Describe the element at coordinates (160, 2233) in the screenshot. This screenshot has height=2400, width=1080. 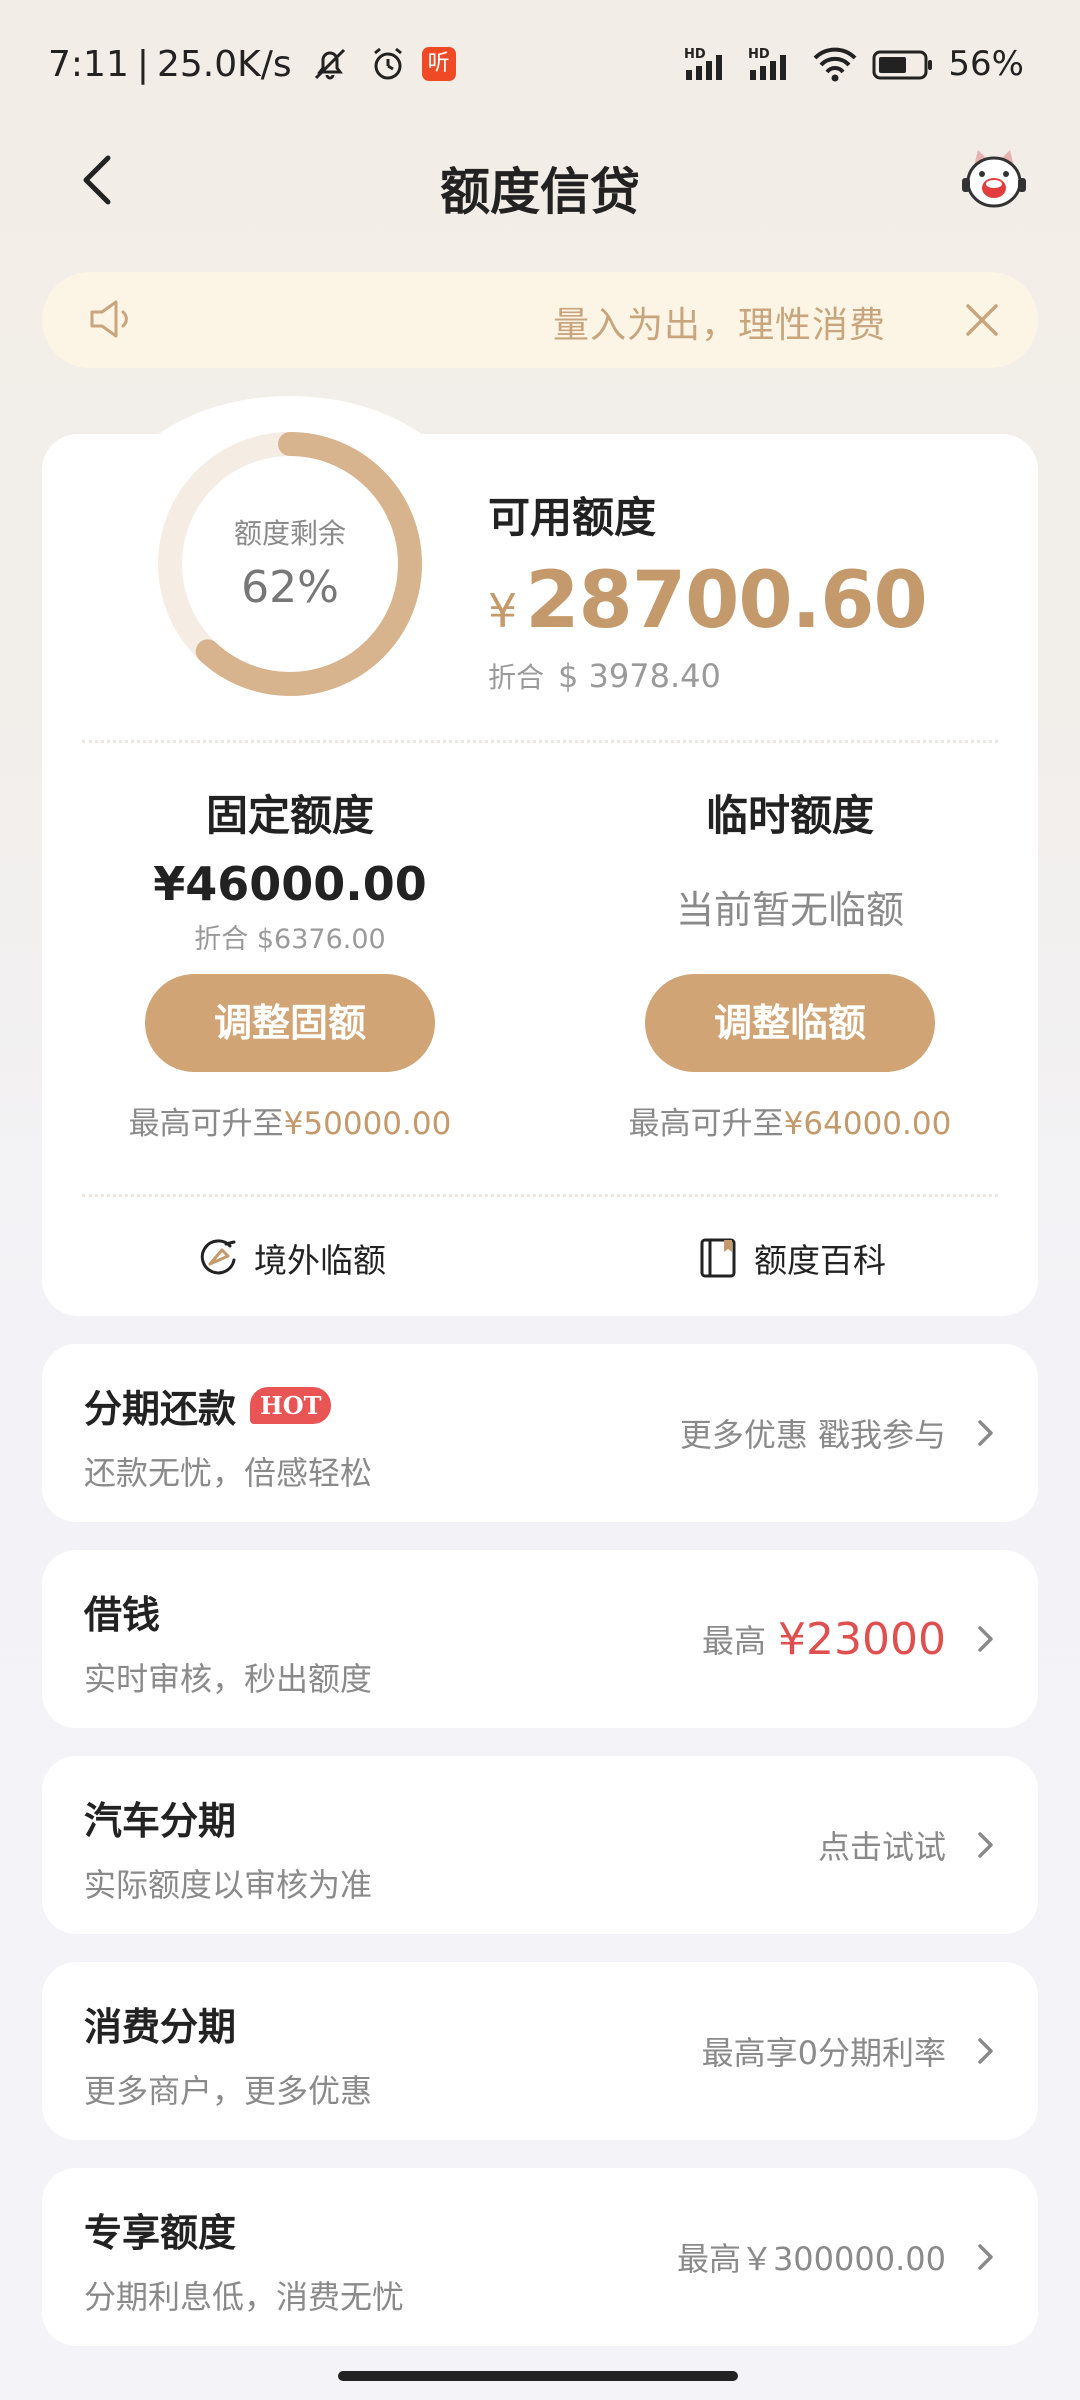
I see `row-title: 专享额度` at that location.